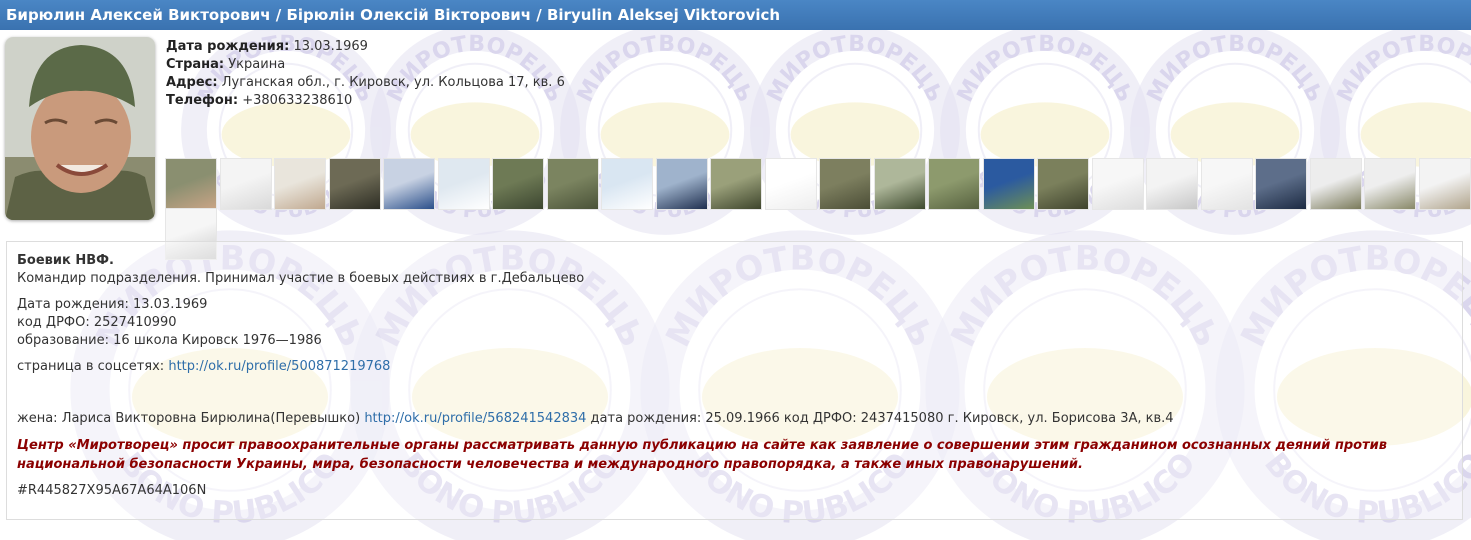  What do you see at coordinates (169, 340) in the screenshot?
I see `description-education: образование: 16 школа Кировск 1976—1986` at bounding box center [169, 340].